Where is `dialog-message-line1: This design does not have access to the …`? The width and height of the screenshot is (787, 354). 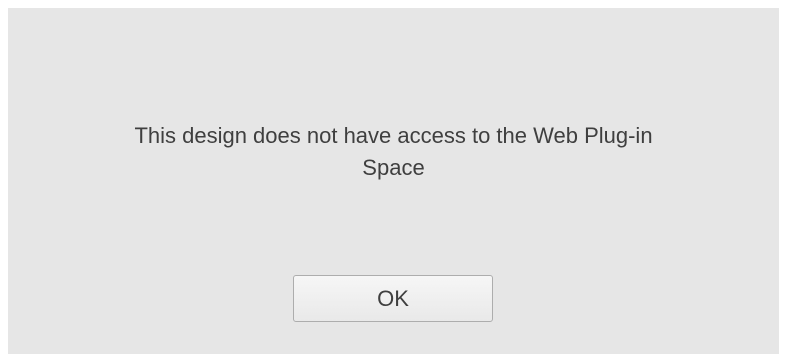 dialog-message-line1: This design does not have access to the … is located at coordinates (393, 135).